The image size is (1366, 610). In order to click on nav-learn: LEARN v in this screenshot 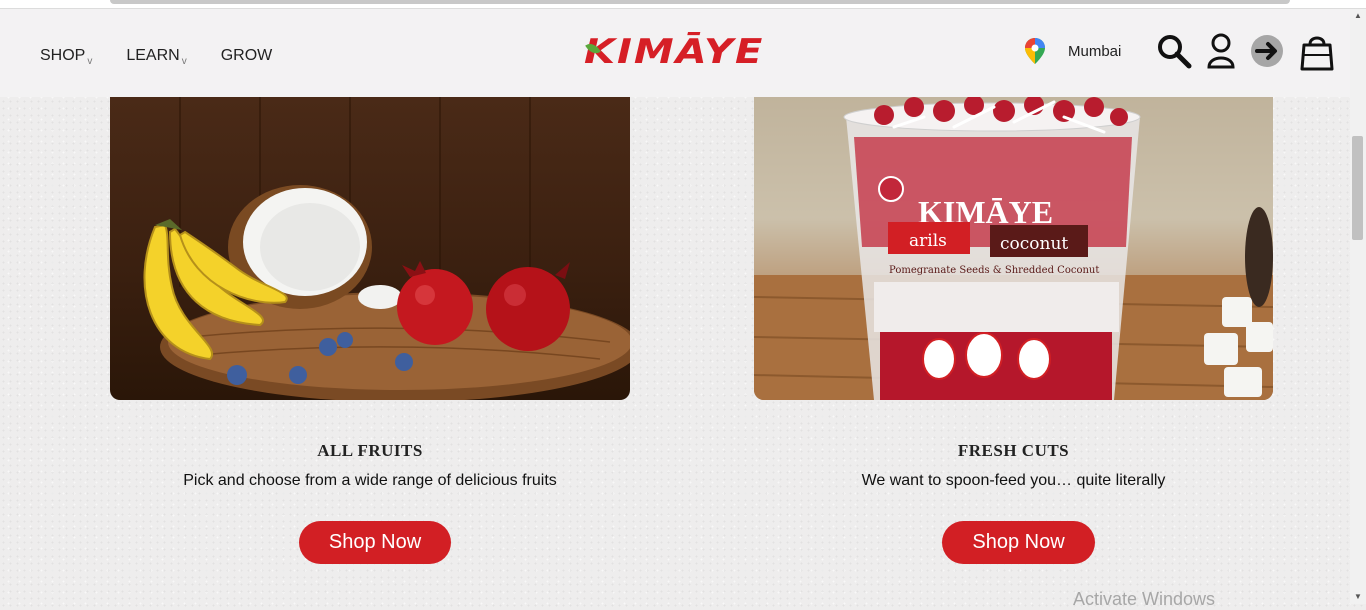, I will do `click(156, 57)`.